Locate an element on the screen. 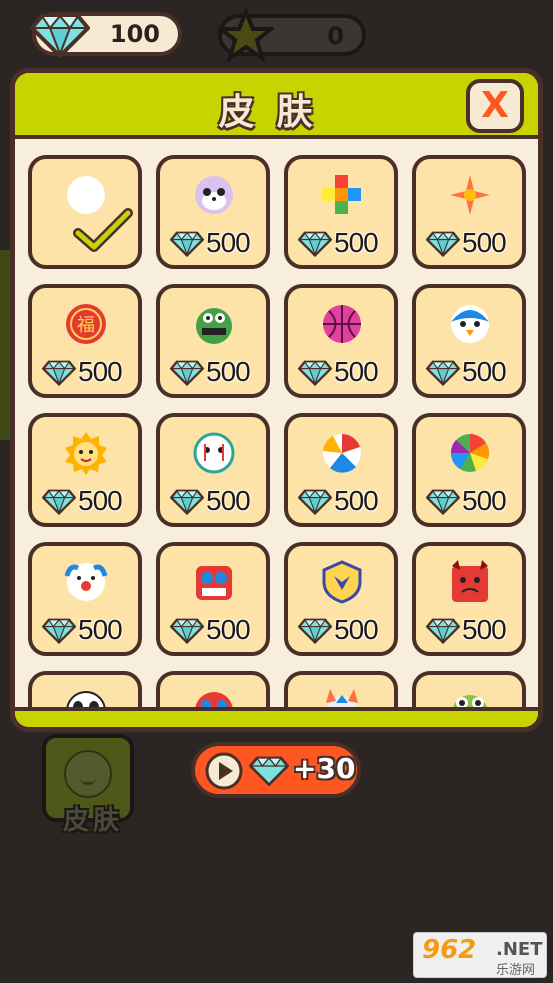 The width and height of the screenshot is (553, 983). robot-icon is located at coordinates (214, 583).